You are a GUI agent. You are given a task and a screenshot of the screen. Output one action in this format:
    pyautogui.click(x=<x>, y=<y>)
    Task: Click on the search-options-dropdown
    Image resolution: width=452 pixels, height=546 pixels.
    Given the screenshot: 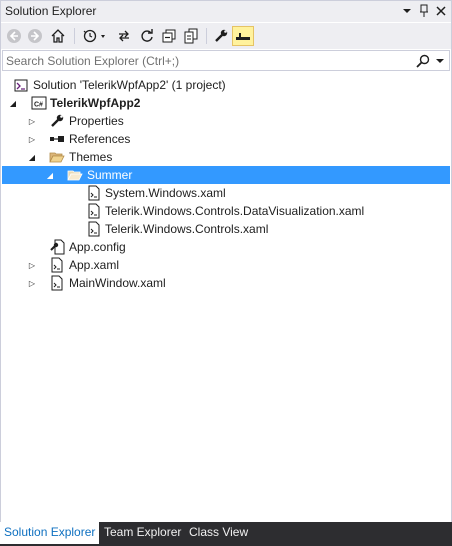 What is the action you would take?
    pyautogui.click(x=440, y=61)
    